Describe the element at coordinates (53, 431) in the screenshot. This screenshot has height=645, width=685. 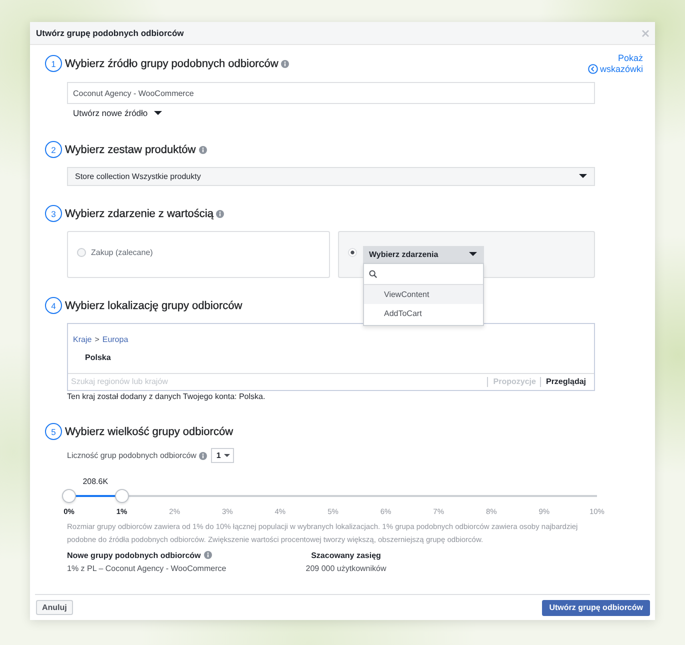
I see `step-number: 5` at that location.